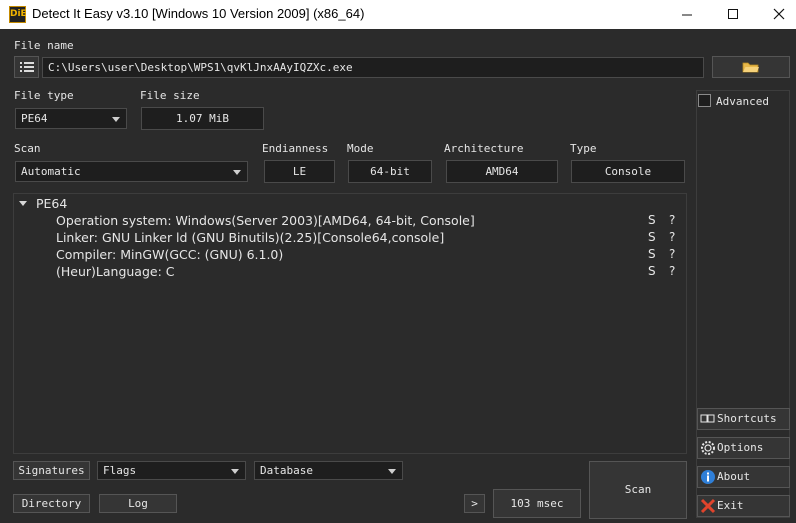  What do you see at coordinates (390, 171) in the screenshot?
I see `mode-value: 64-bit` at bounding box center [390, 171].